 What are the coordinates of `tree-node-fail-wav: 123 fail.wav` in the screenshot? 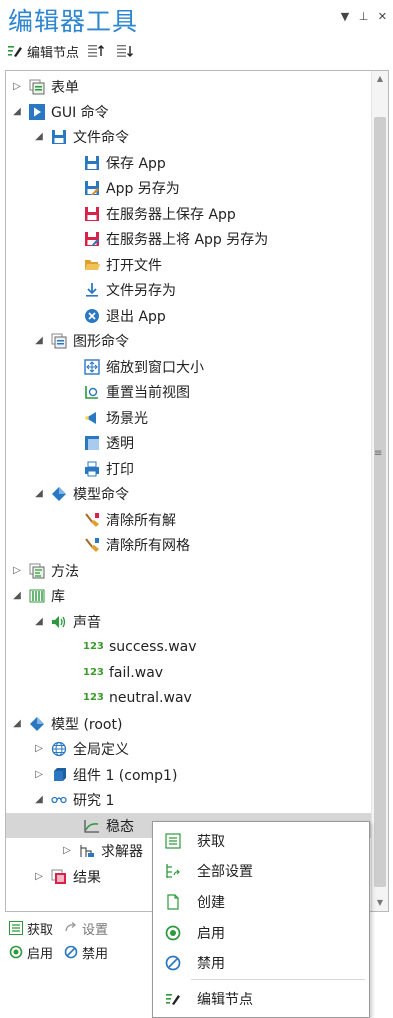 It's located at (189, 672).